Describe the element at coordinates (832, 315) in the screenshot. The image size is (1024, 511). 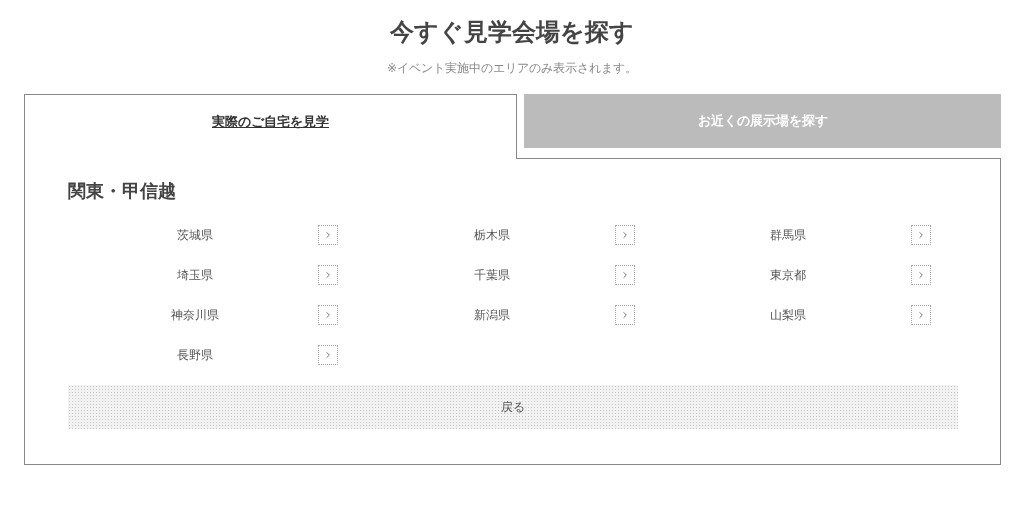
I see `prefecture-link: 山梨県` at that location.